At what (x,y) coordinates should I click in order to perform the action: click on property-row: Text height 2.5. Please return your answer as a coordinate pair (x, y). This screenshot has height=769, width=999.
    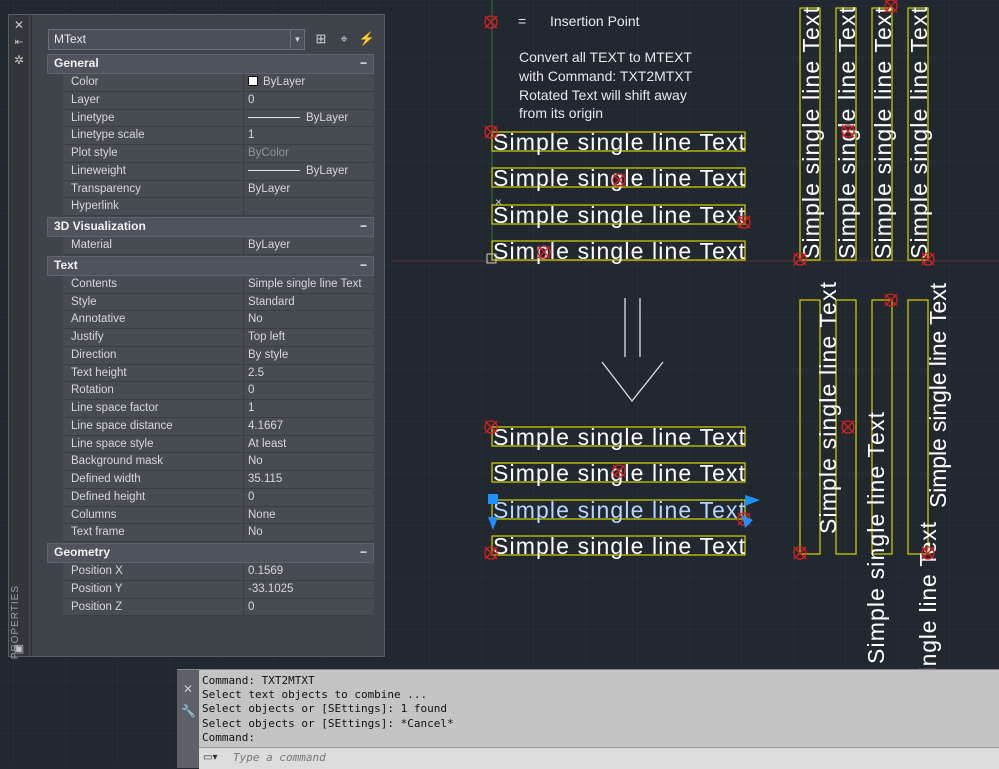
    Looking at the image, I should click on (210, 373).